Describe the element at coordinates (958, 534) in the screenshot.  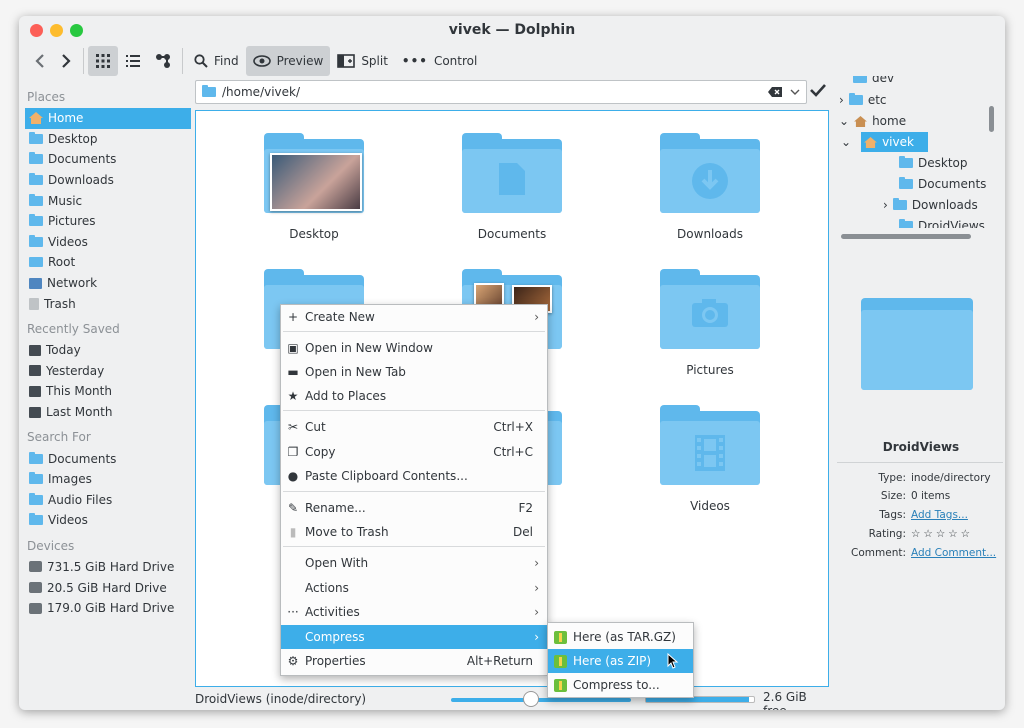
I see `rating-stars: ☆☆☆☆☆` at that location.